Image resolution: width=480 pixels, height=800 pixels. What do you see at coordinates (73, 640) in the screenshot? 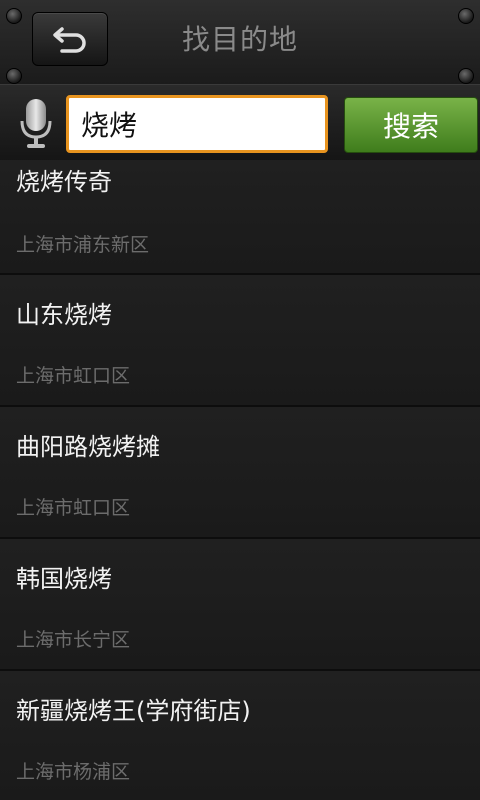
I see `item-district: 上海市长宁区` at bounding box center [73, 640].